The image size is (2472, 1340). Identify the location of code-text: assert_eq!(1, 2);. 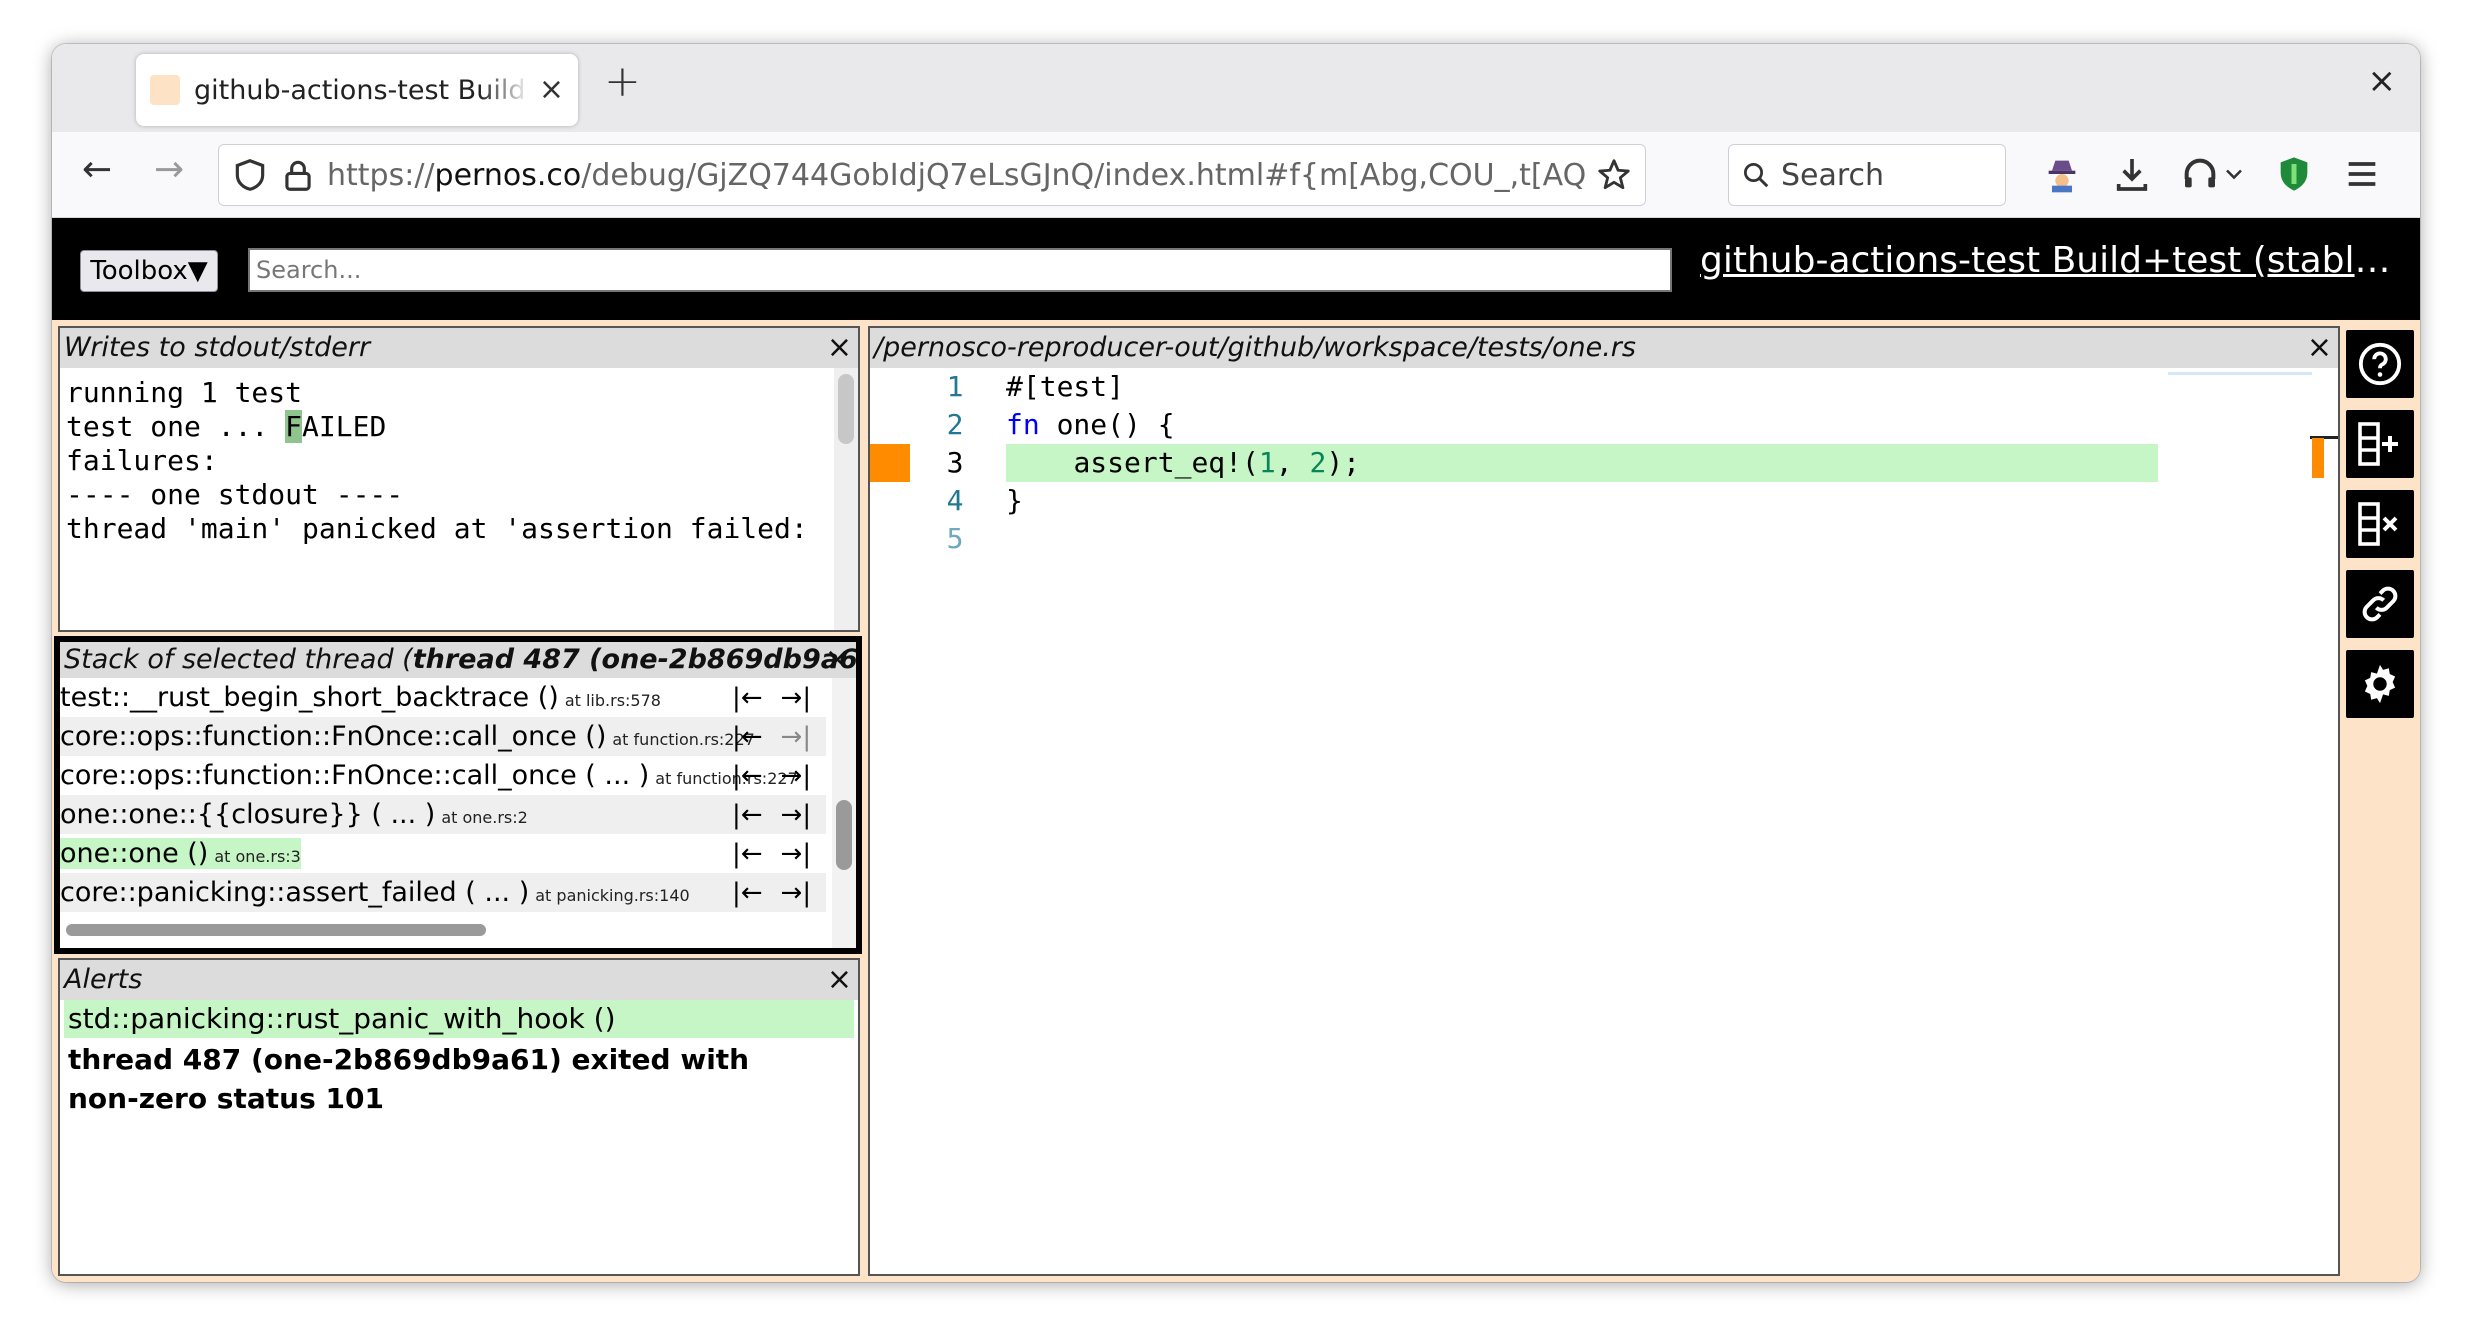
(1183, 463).